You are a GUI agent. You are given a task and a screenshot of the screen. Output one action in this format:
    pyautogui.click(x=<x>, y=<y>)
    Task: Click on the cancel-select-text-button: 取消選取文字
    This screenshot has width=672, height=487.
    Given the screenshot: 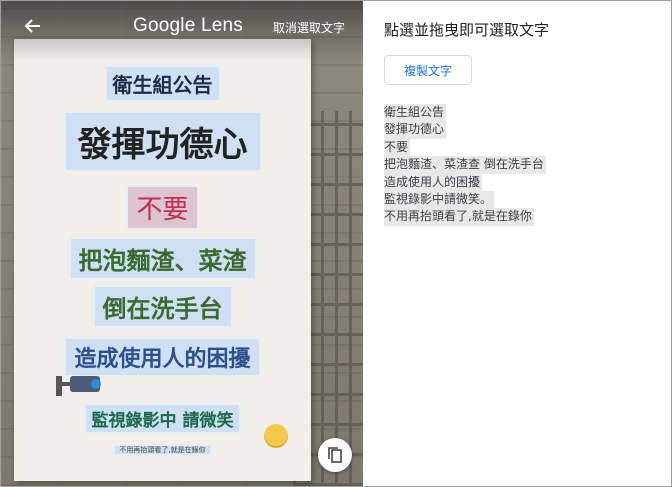 What is the action you would take?
    pyautogui.click(x=309, y=27)
    